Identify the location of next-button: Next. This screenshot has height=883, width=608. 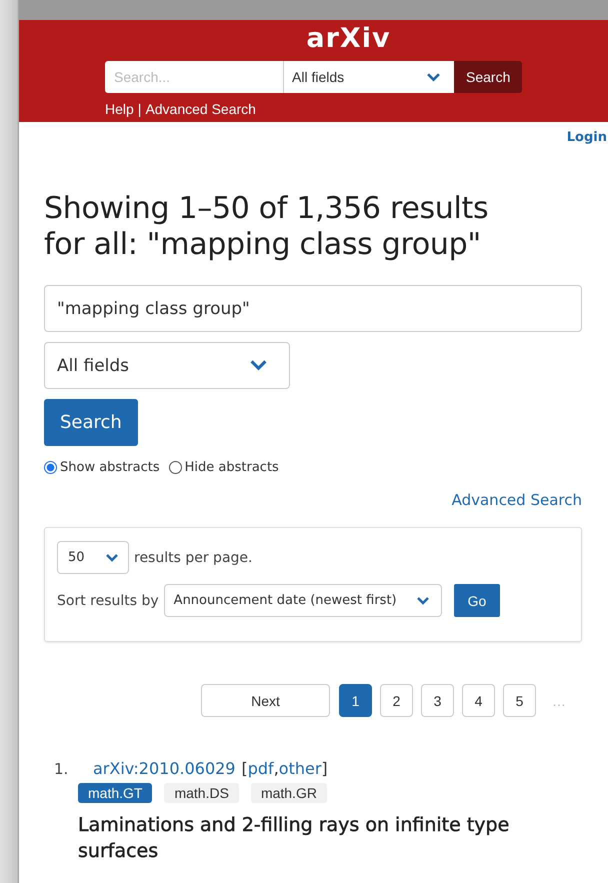
(265, 700).